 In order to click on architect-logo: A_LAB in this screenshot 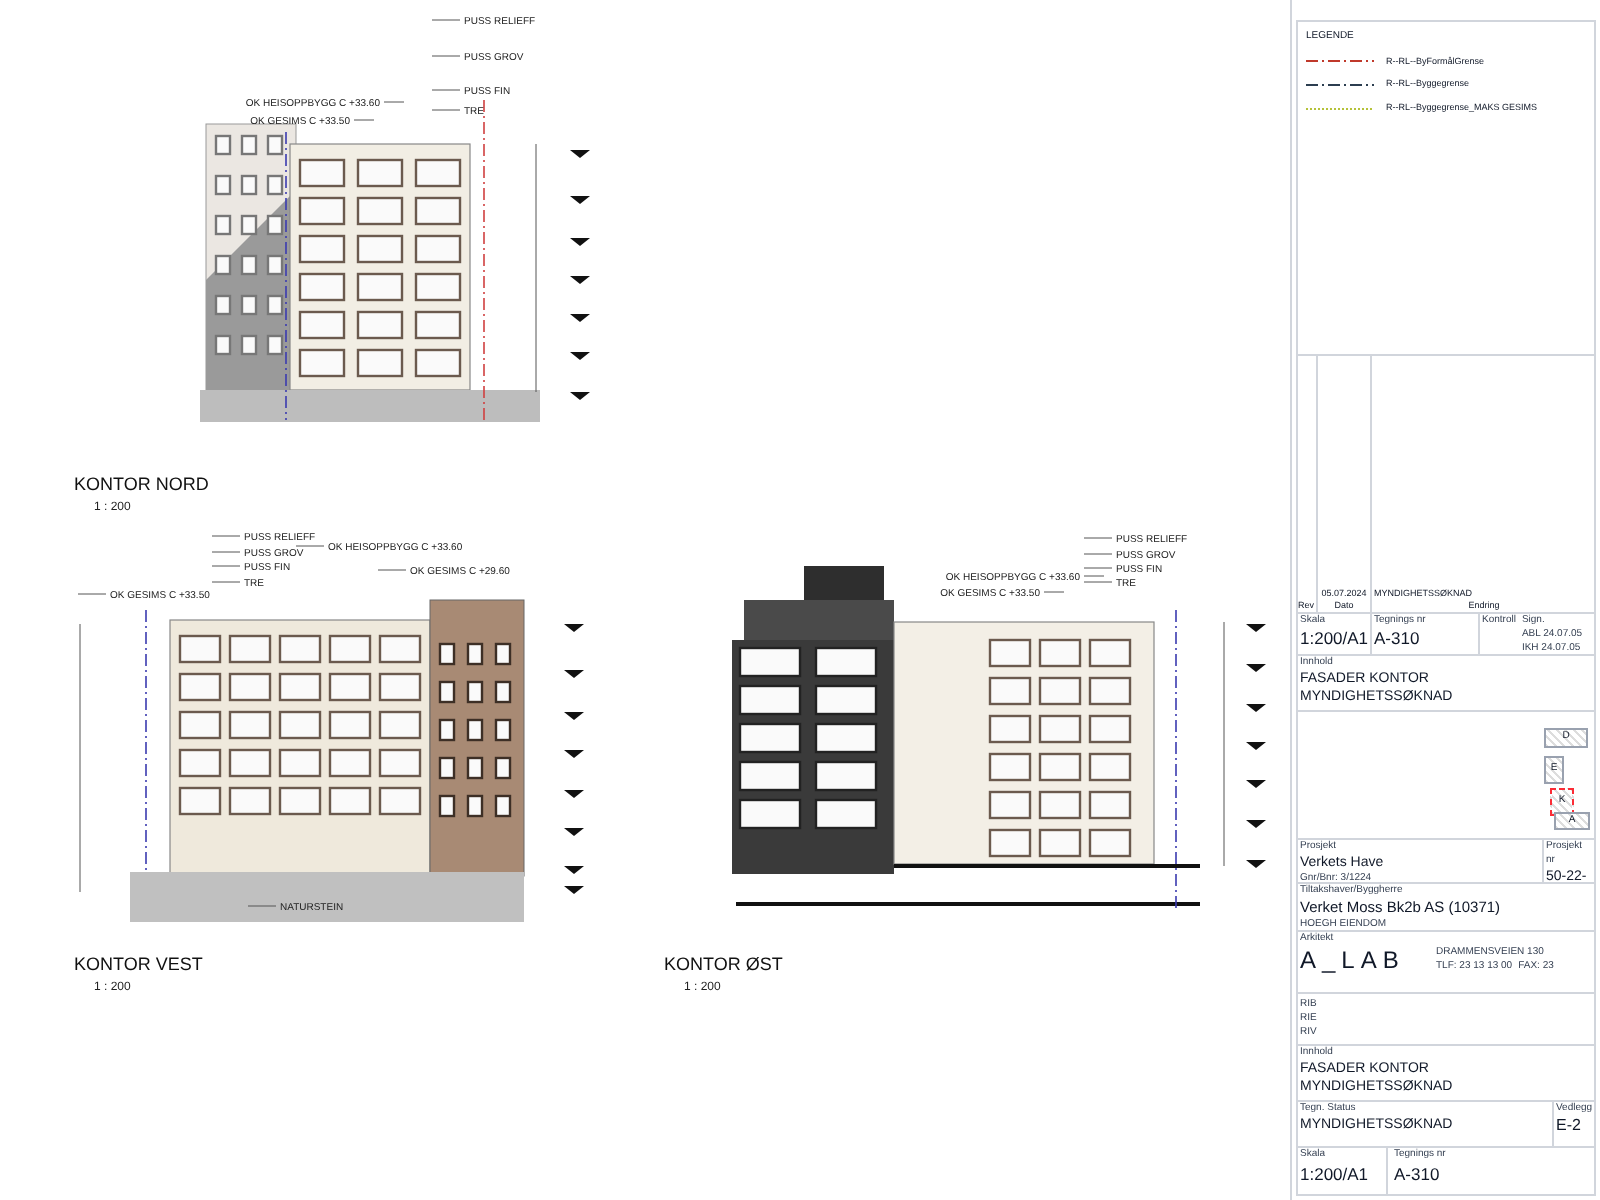, I will do `click(1353, 960)`.